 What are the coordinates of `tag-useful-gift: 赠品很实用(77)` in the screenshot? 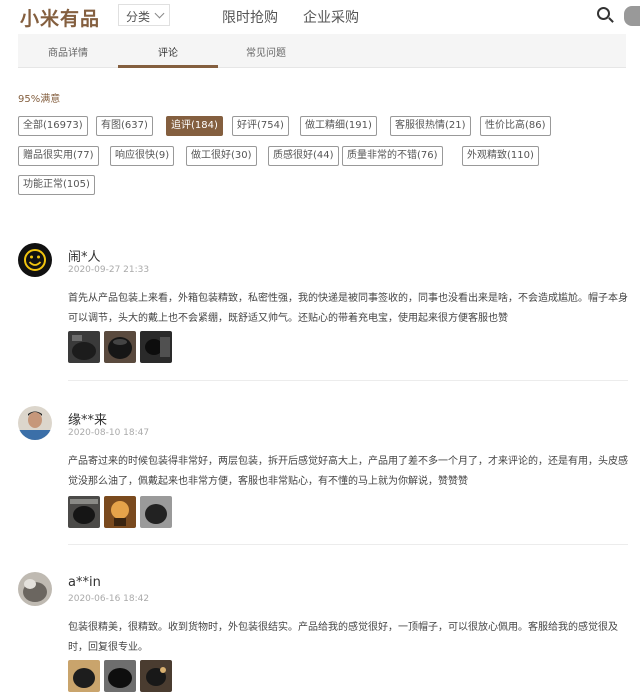 It's located at (58, 156).